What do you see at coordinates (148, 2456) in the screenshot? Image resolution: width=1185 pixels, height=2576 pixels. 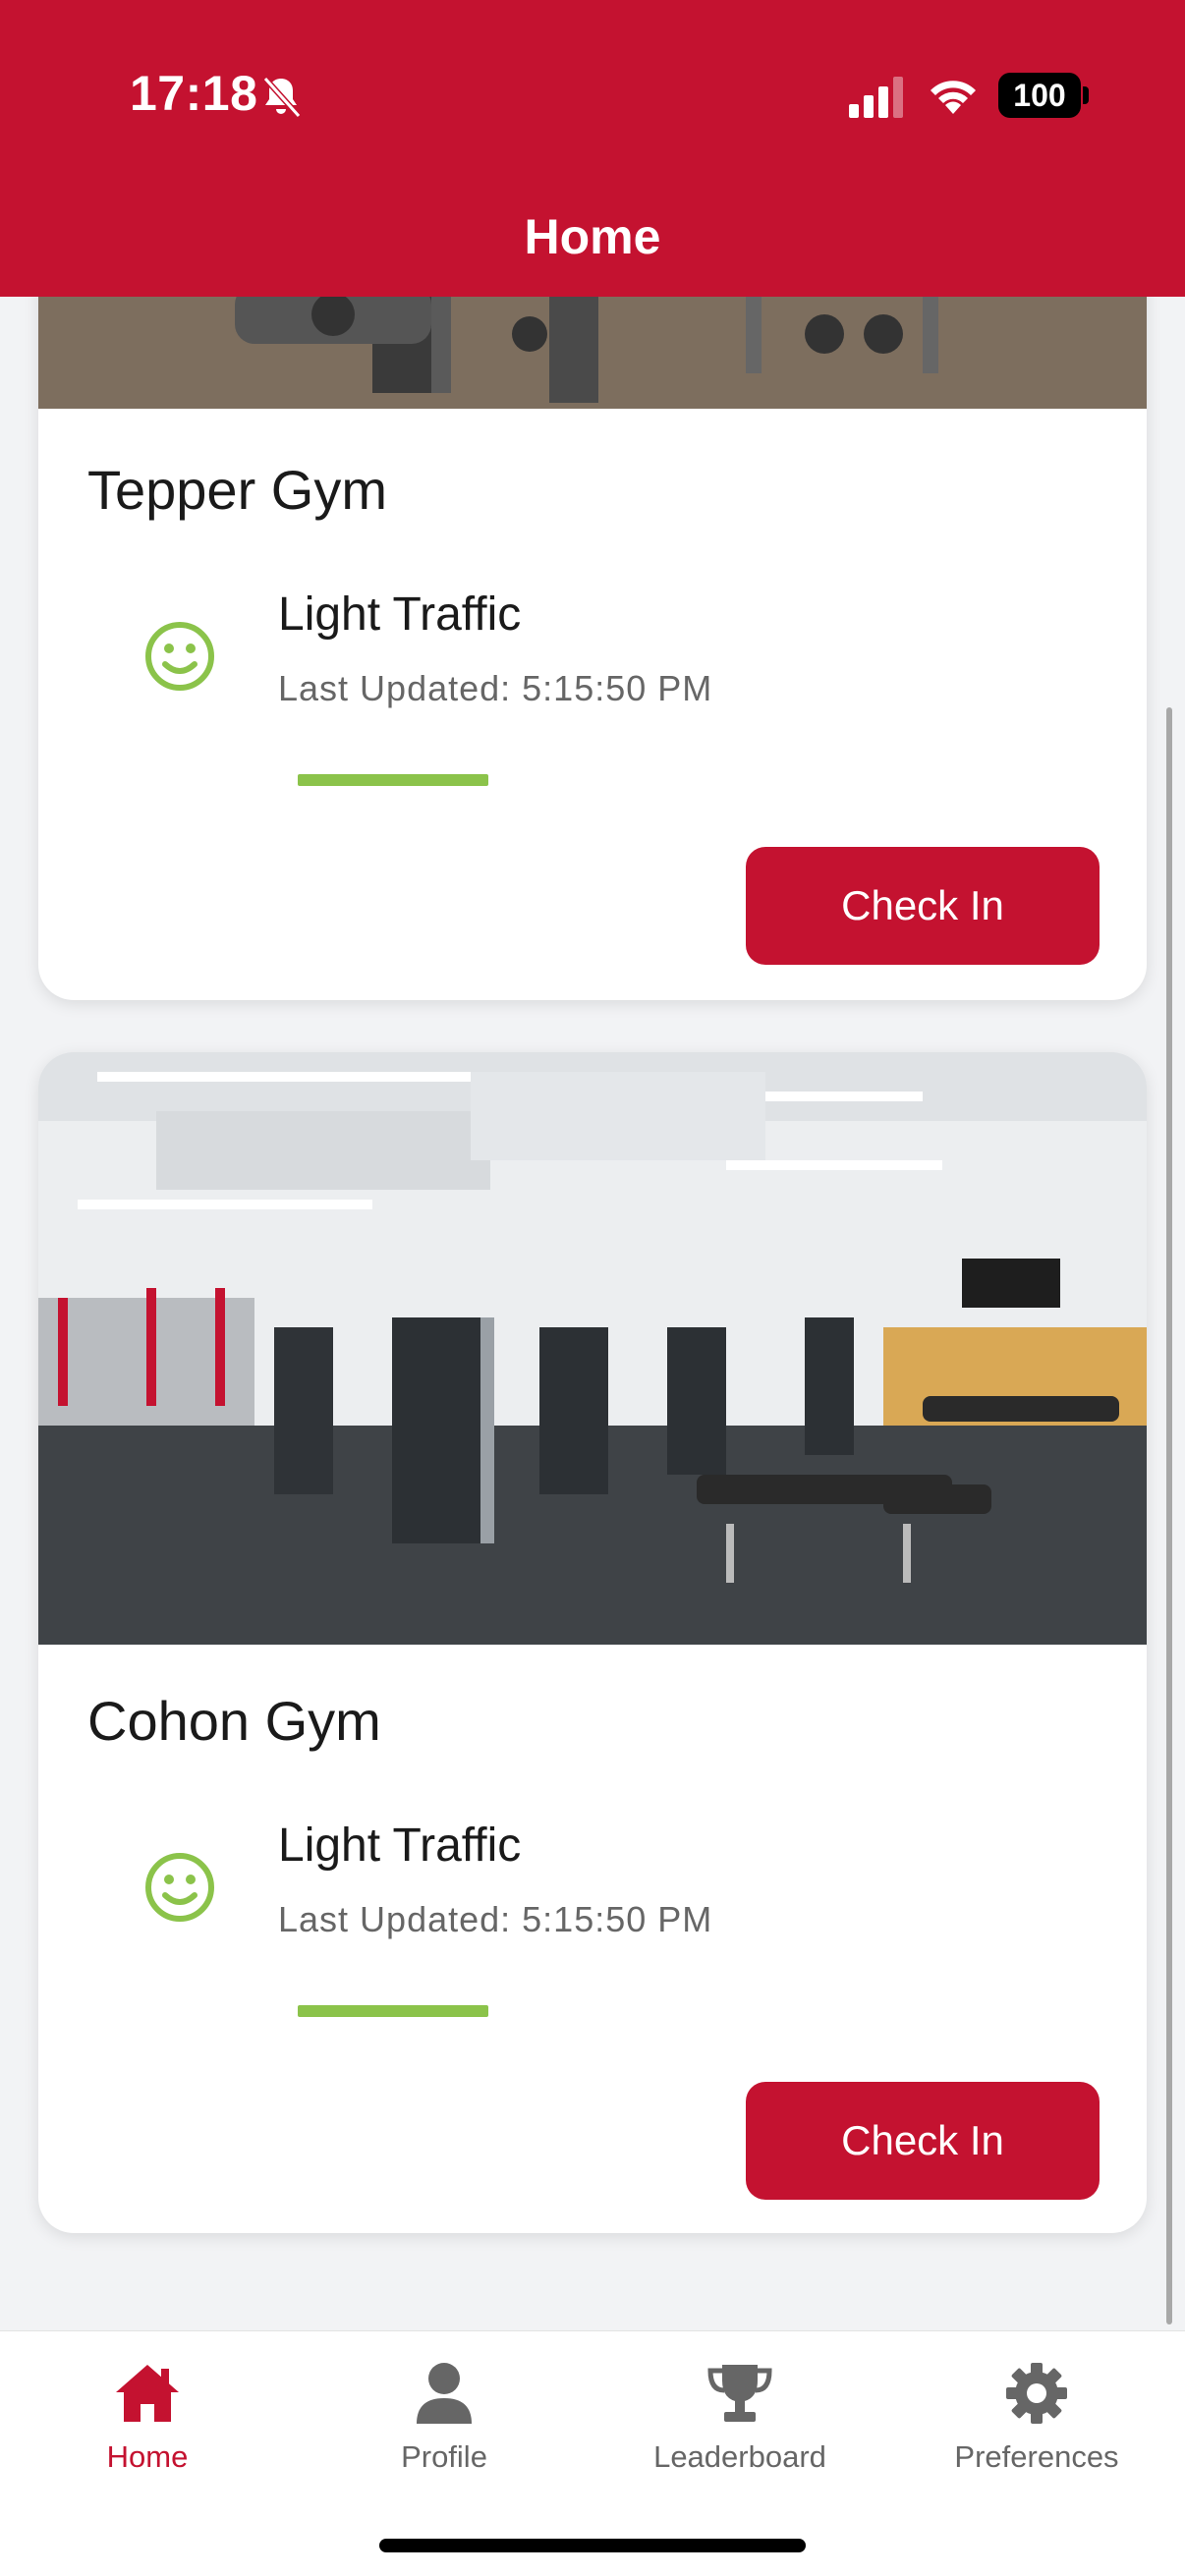 I see `nav-label: Home` at bounding box center [148, 2456].